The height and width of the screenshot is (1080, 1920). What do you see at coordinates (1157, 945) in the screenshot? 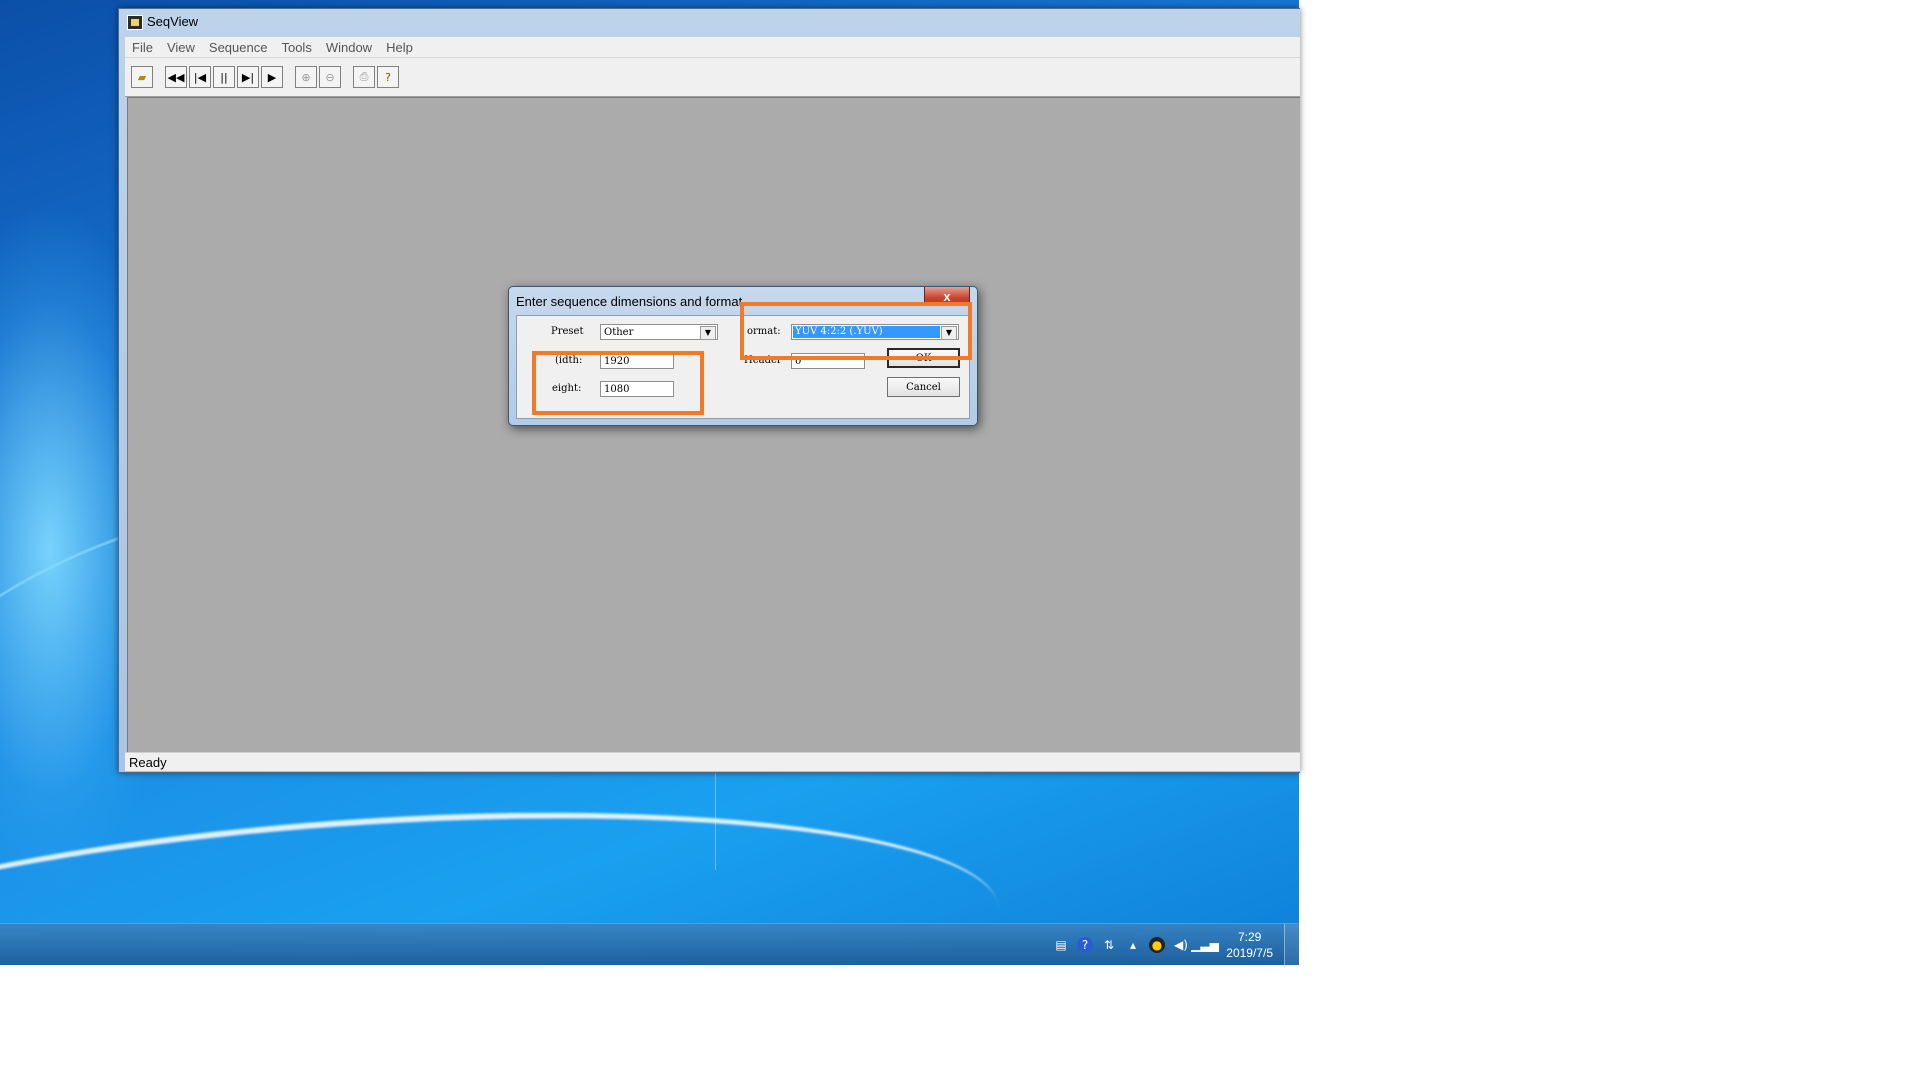
I see `qq-penguin-icon: ●` at bounding box center [1157, 945].